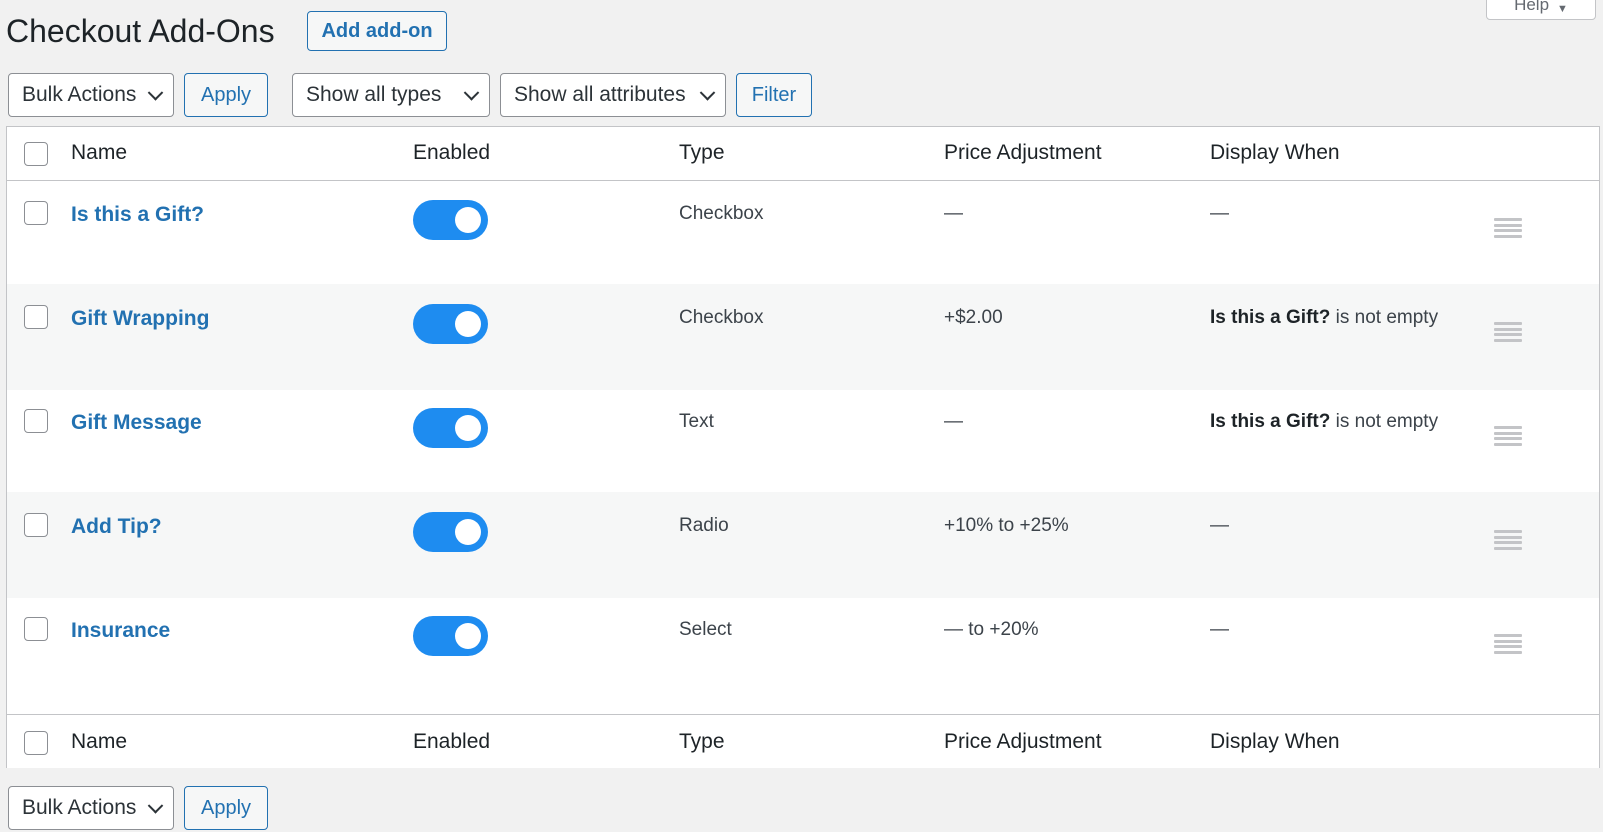 This screenshot has width=1603, height=832. Describe the element at coordinates (226, 808) in the screenshot. I see `apply-button-bottom: Apply` at that location.